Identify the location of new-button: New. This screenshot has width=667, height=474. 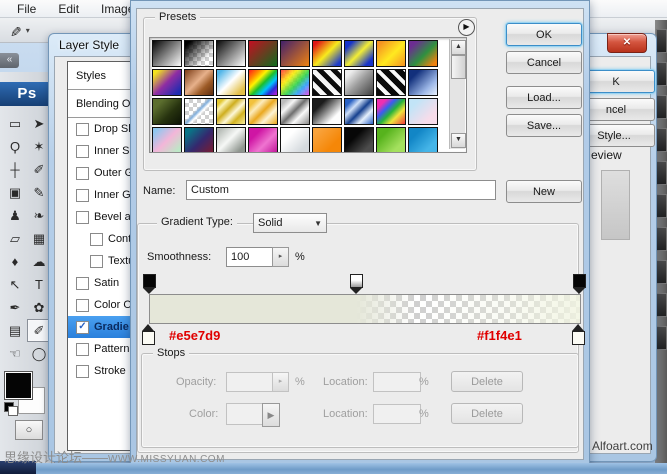
(544, 191).